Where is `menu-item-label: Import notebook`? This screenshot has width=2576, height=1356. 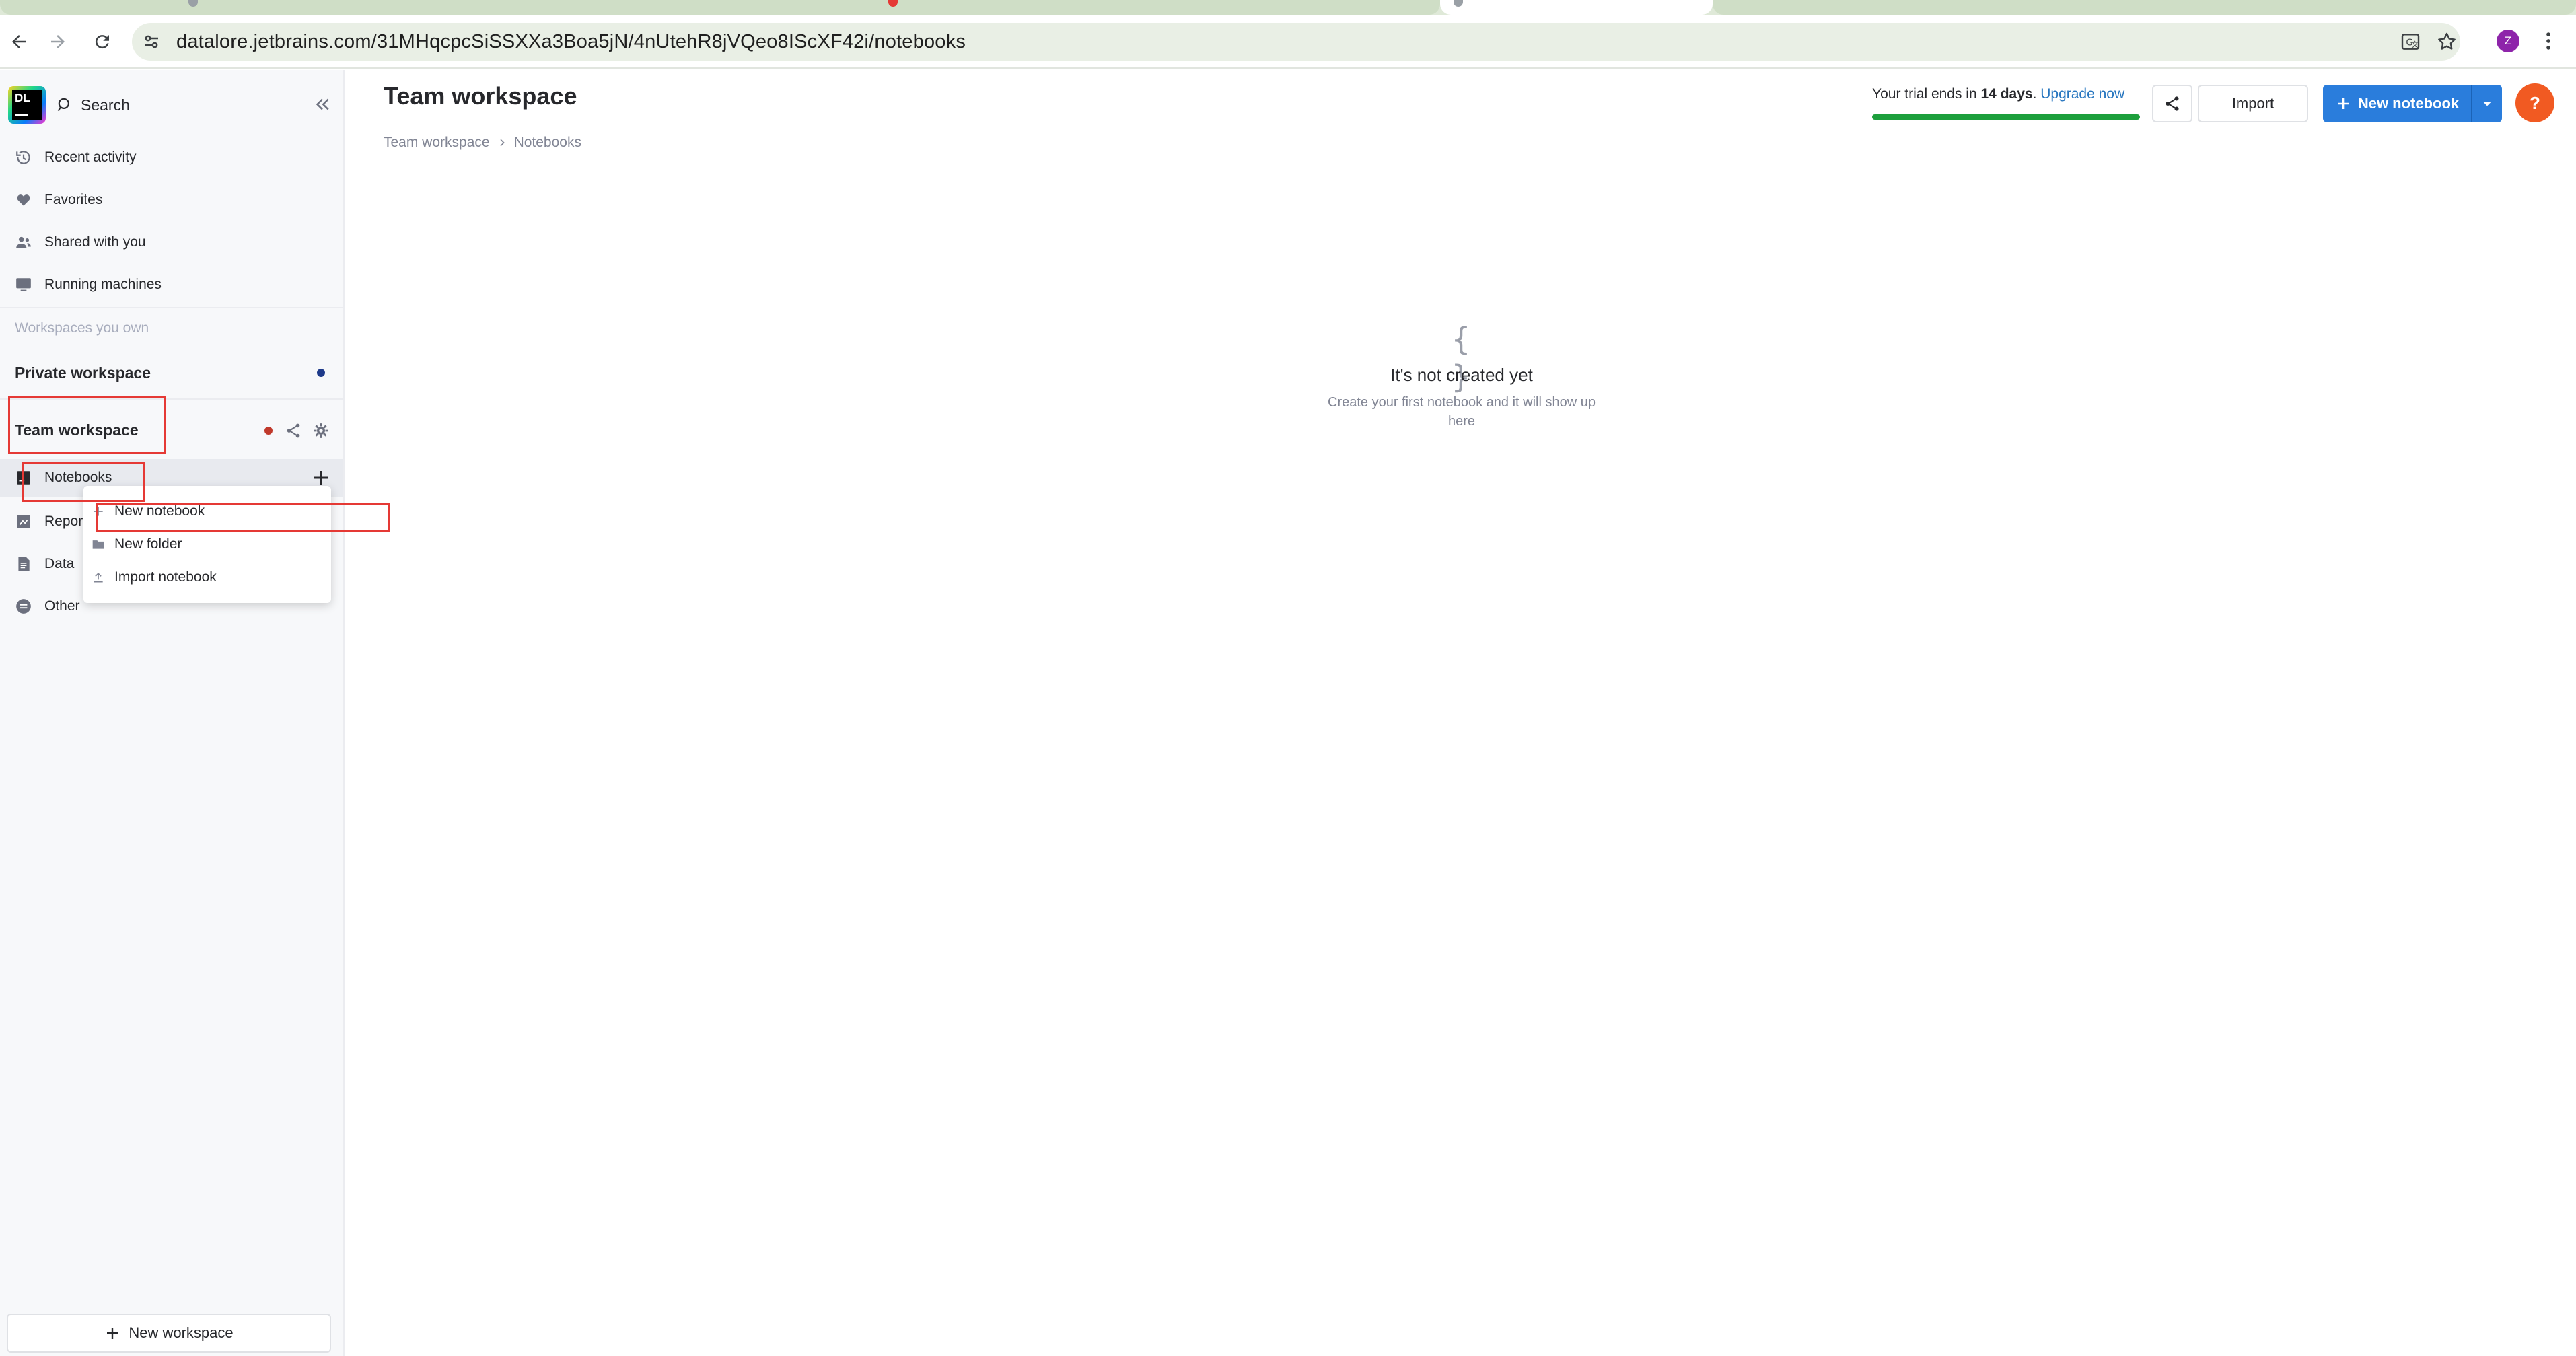 menu-item-label: Import notebook is located at coordinates (165, 577).